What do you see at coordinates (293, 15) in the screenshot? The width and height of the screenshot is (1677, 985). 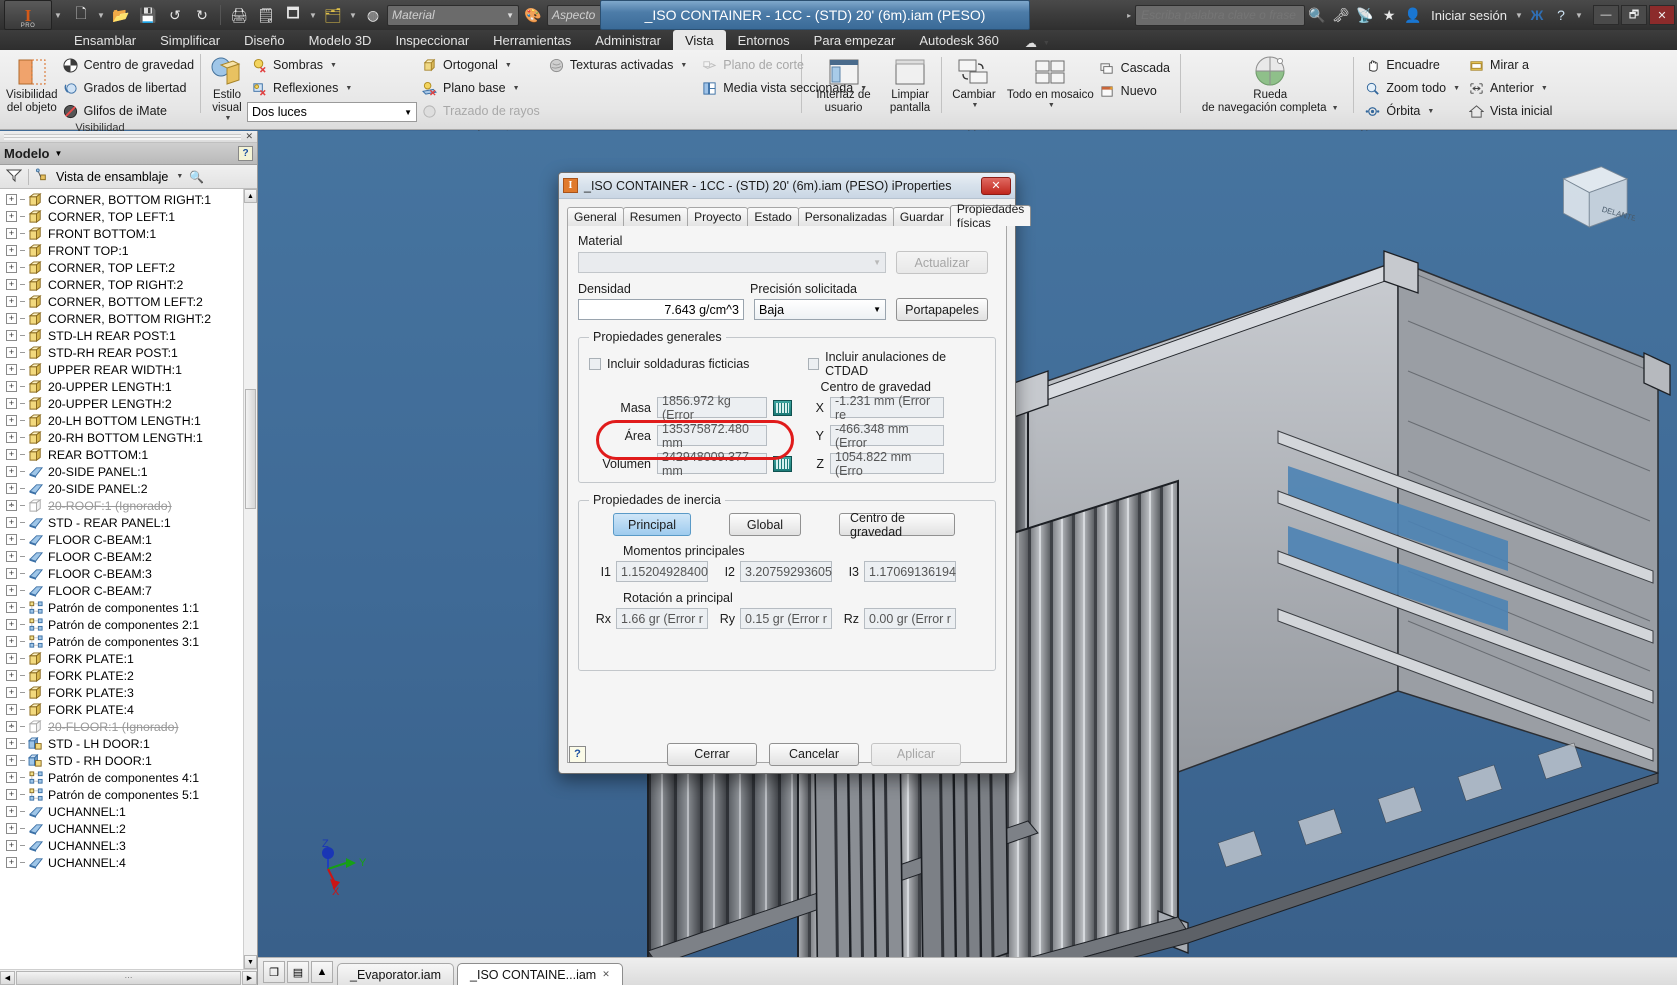 I see `update-icon: 🗖` at bounding box center [293, 15].